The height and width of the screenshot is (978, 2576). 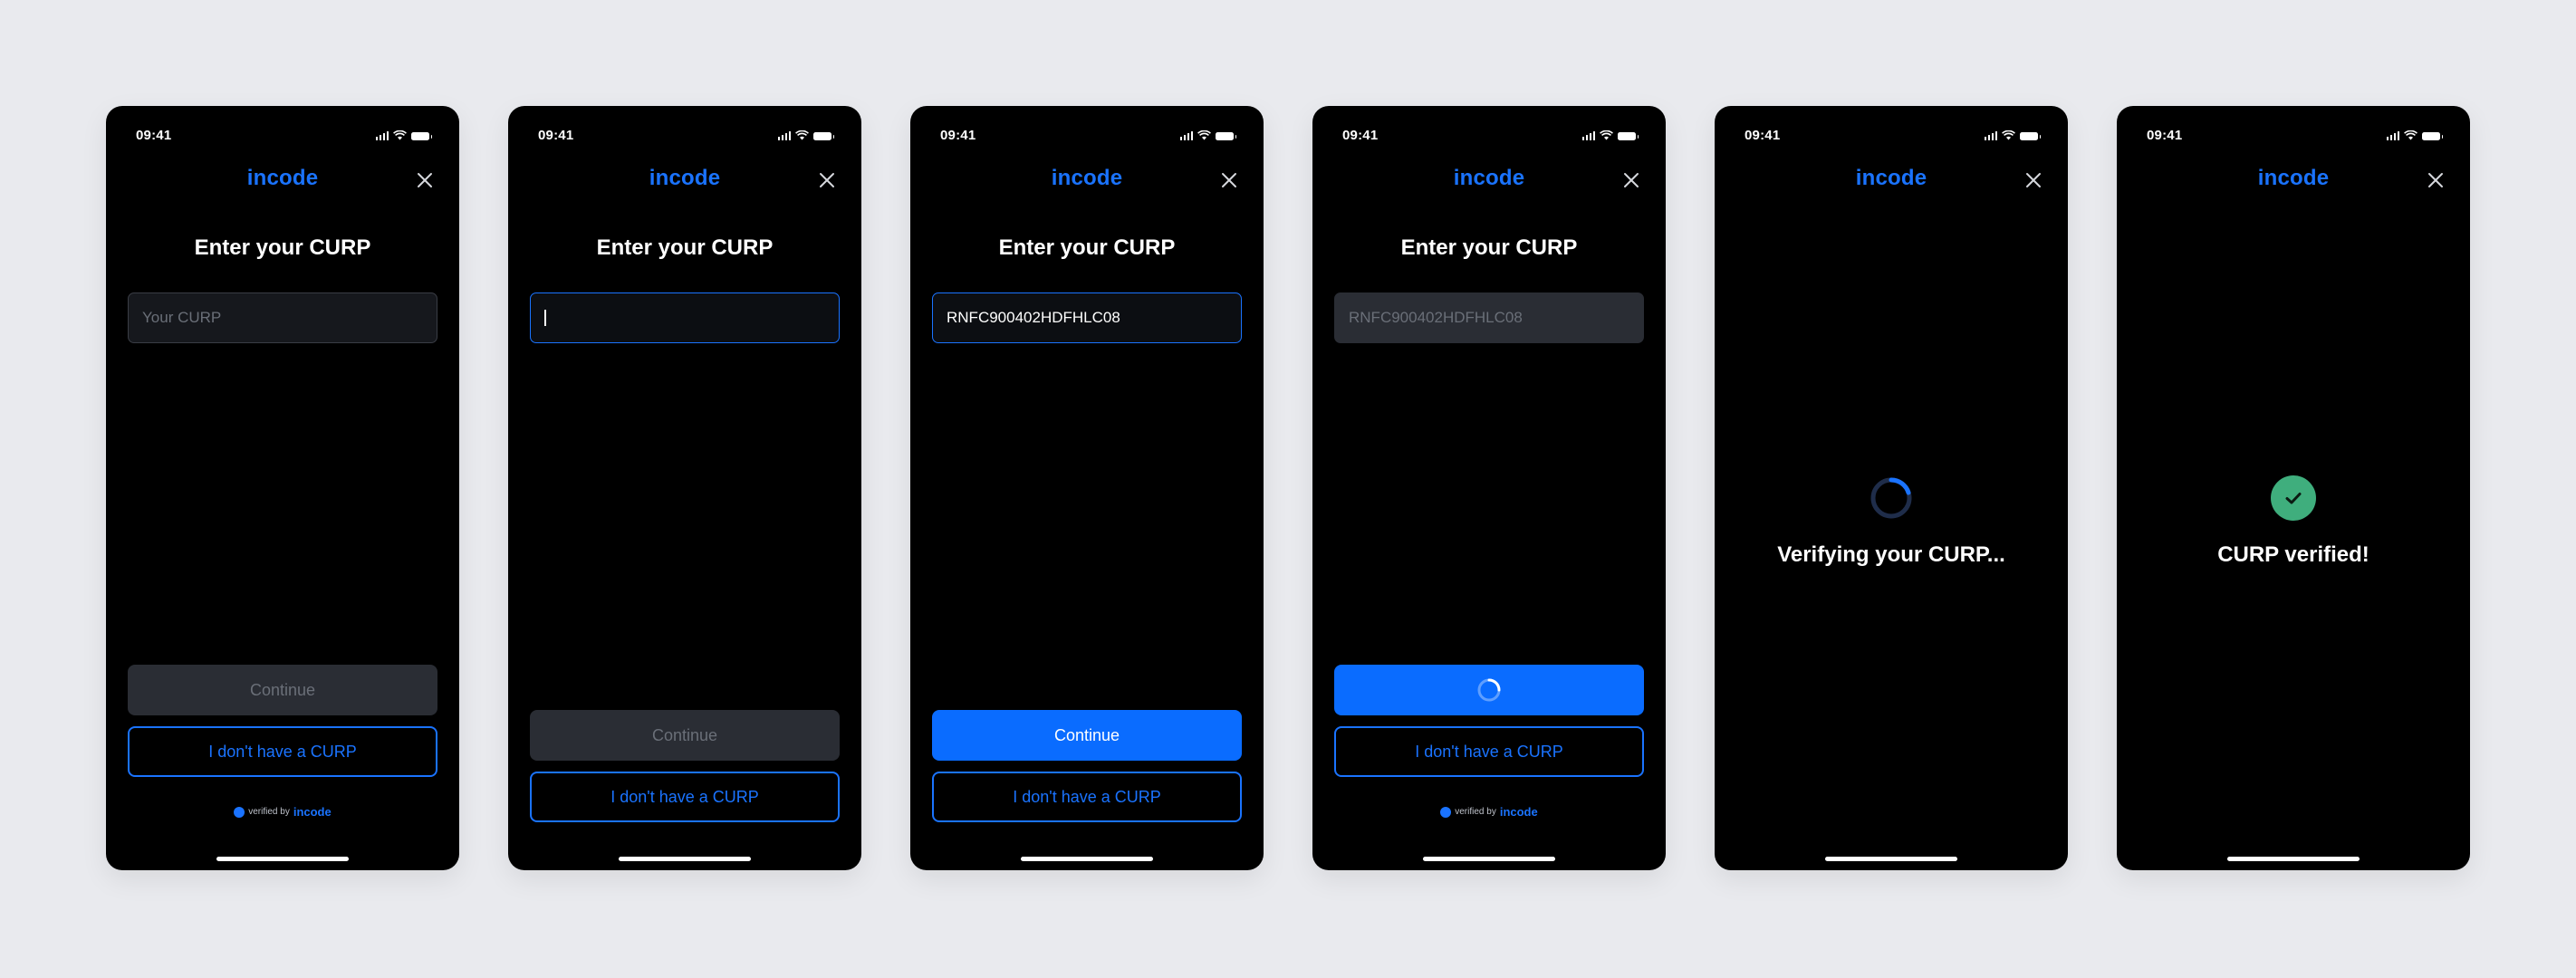 I want to click on curp-input, so click(x=685, y=318).